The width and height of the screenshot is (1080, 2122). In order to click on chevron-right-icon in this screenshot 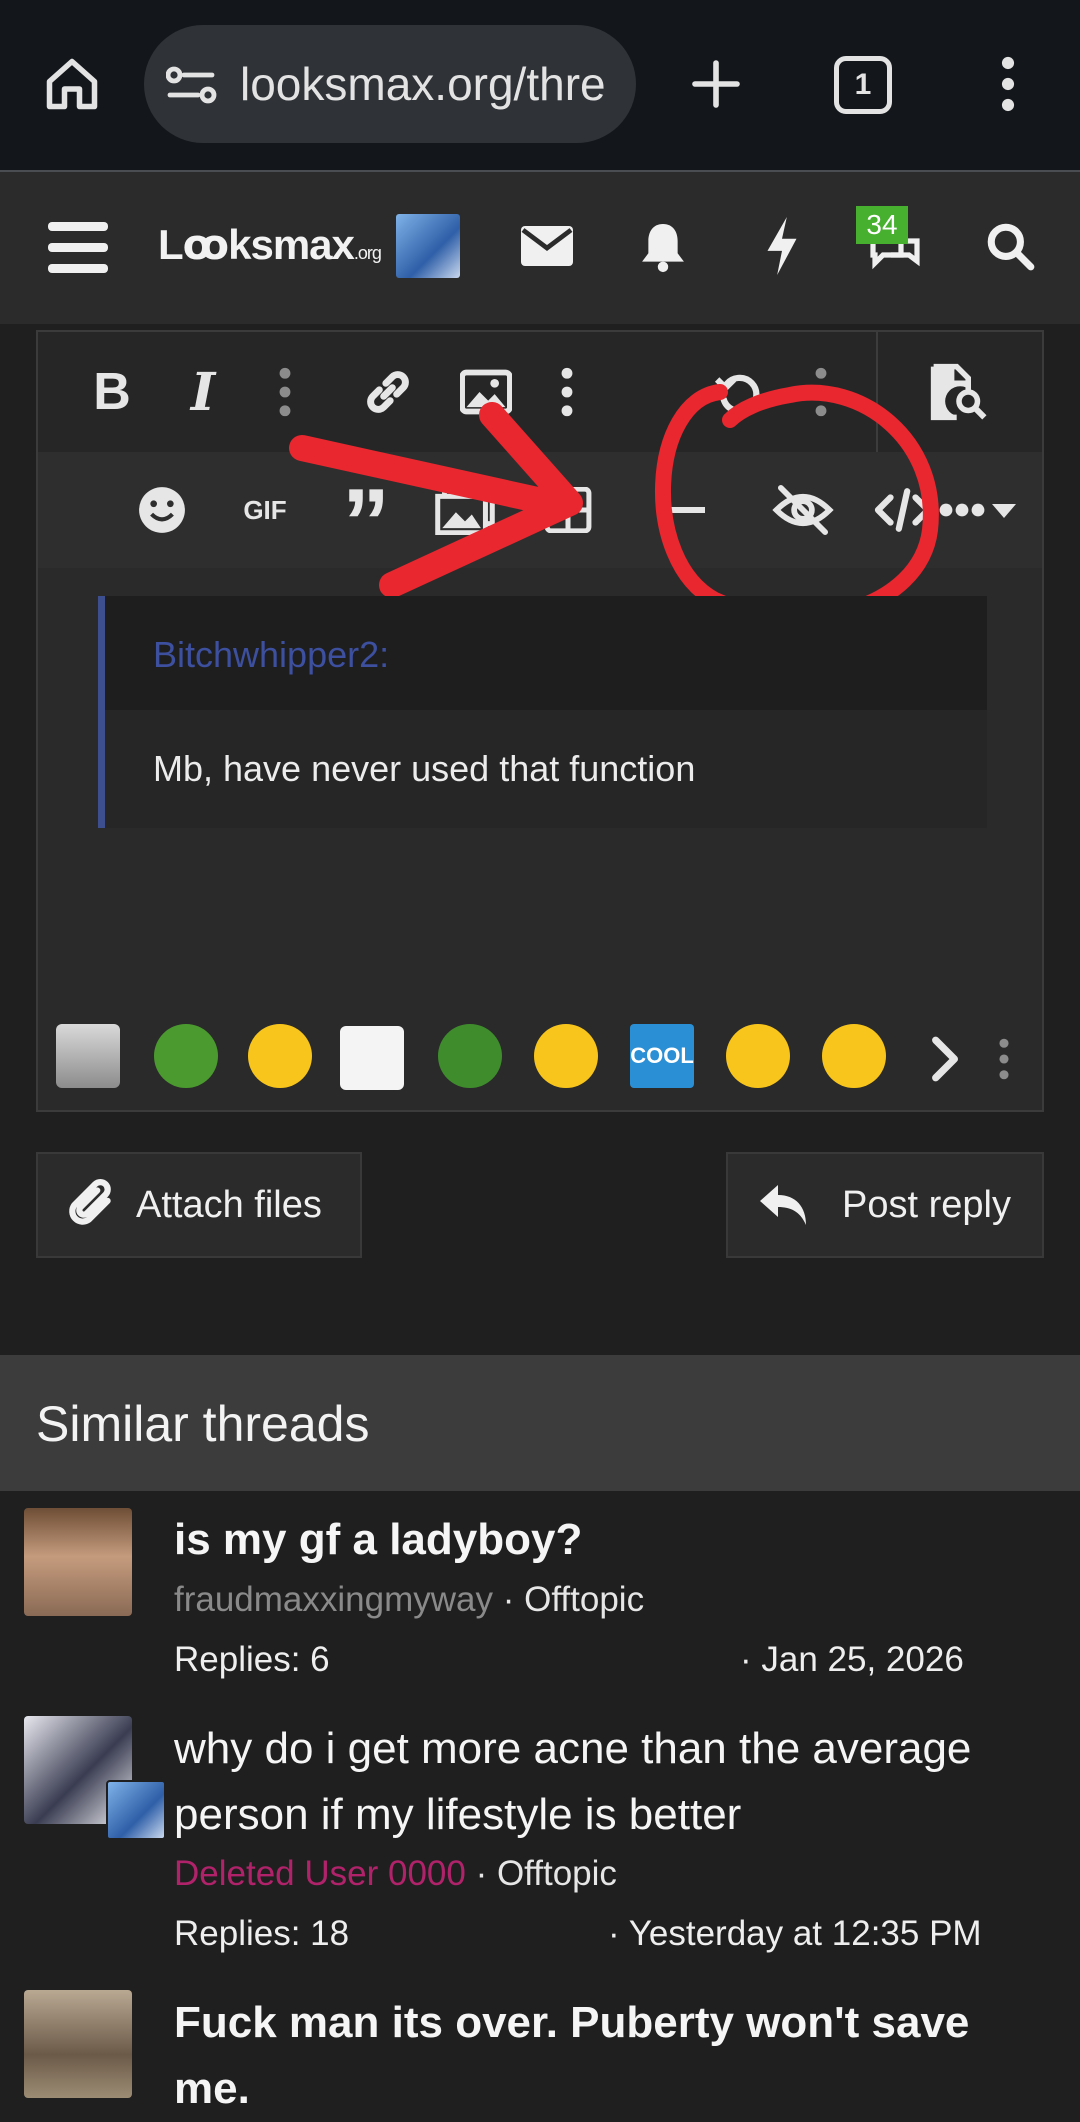, I will do `click(944, 1059)`.